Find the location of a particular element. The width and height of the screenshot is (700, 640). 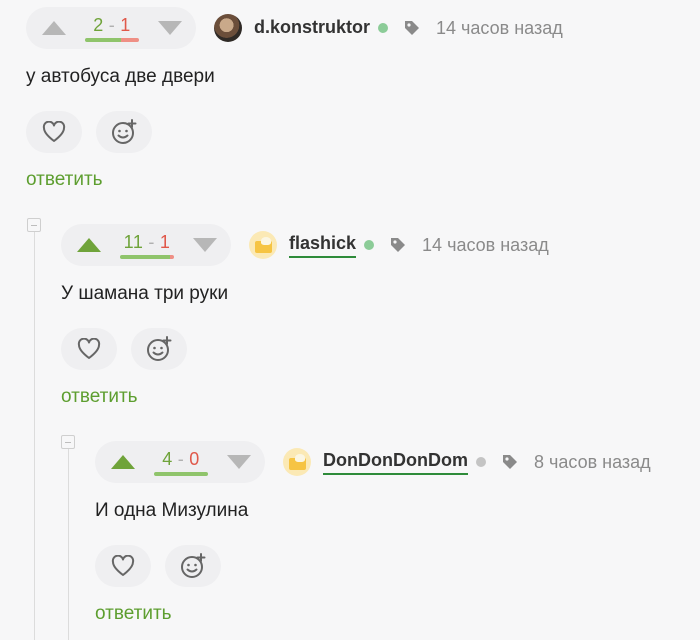

score: 11-1 is located at coordinates (147, 242).